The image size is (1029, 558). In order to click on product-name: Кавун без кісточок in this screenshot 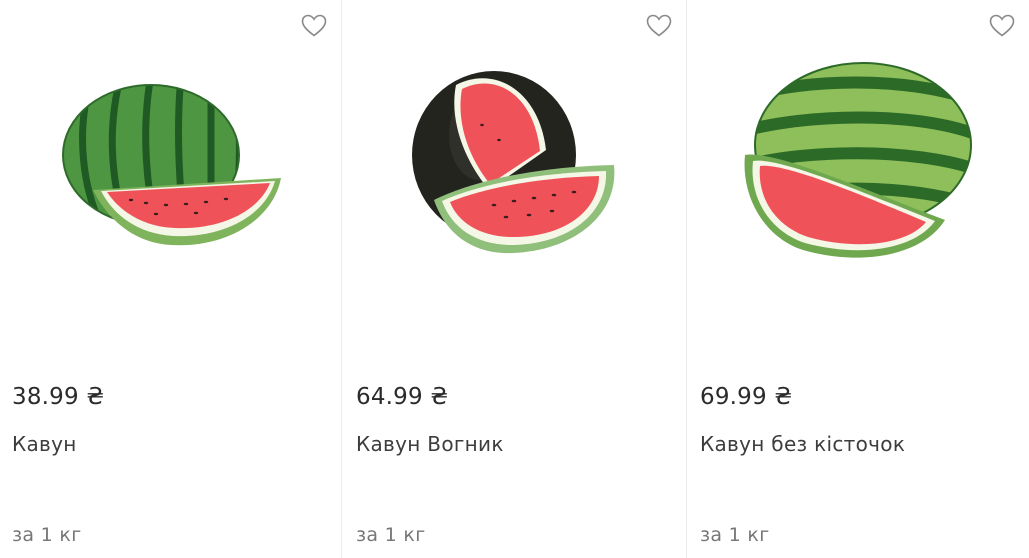, I will do `click(802, 444)`.